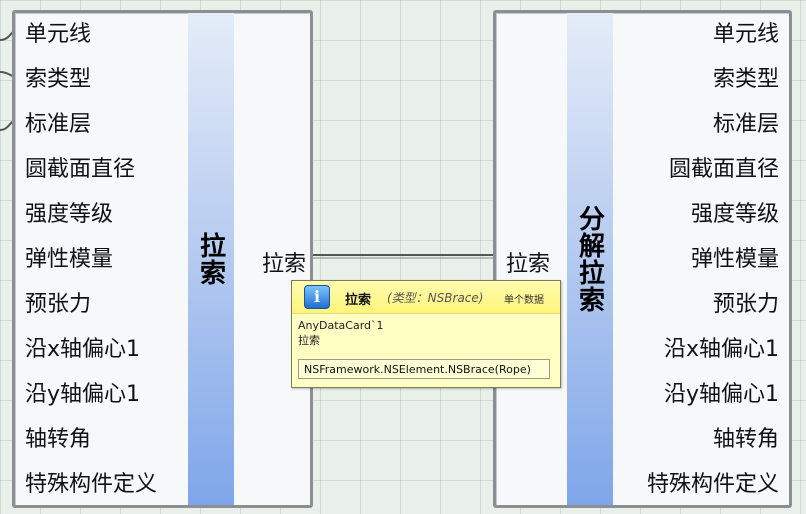 Image resolution: width=806 pixels, height=514 pixels. Describe the element at coordinates (424, 369) in the screenshot. I see `tooltip-value-box: NSFramework.NSElement.NSBrace(Rope)` at that location.